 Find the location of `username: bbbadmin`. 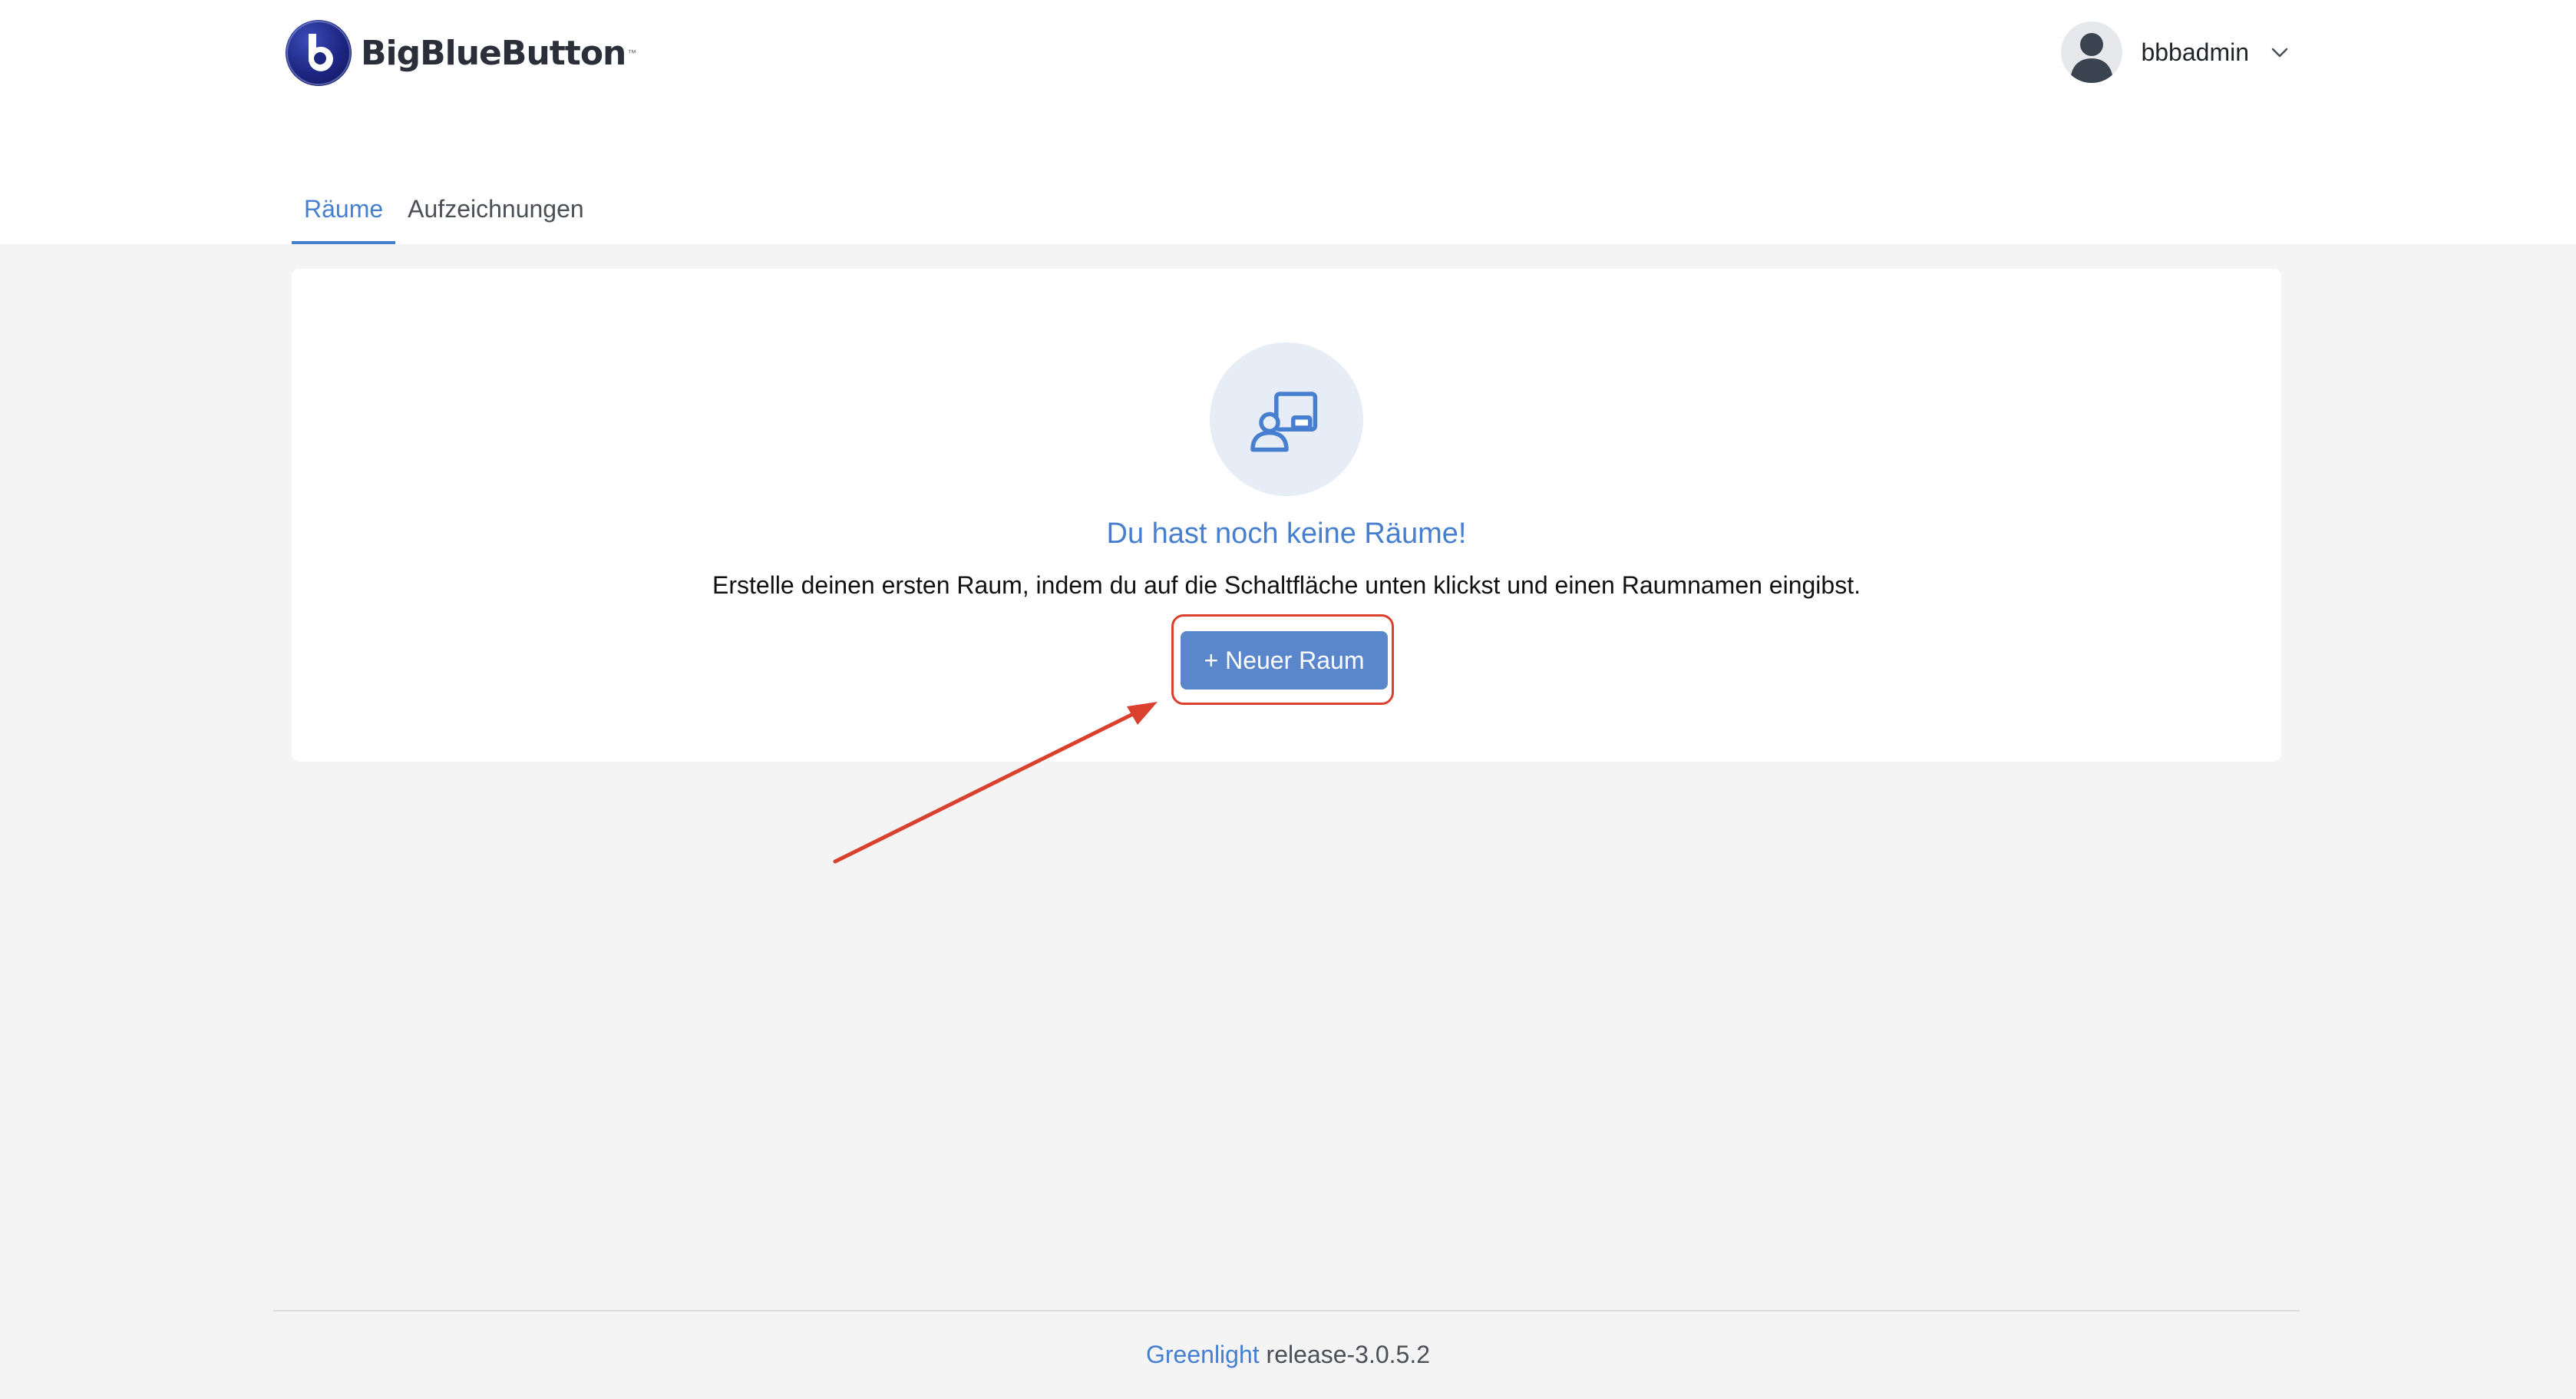

username: bbbadmin is located at coordinates (2195, 52).